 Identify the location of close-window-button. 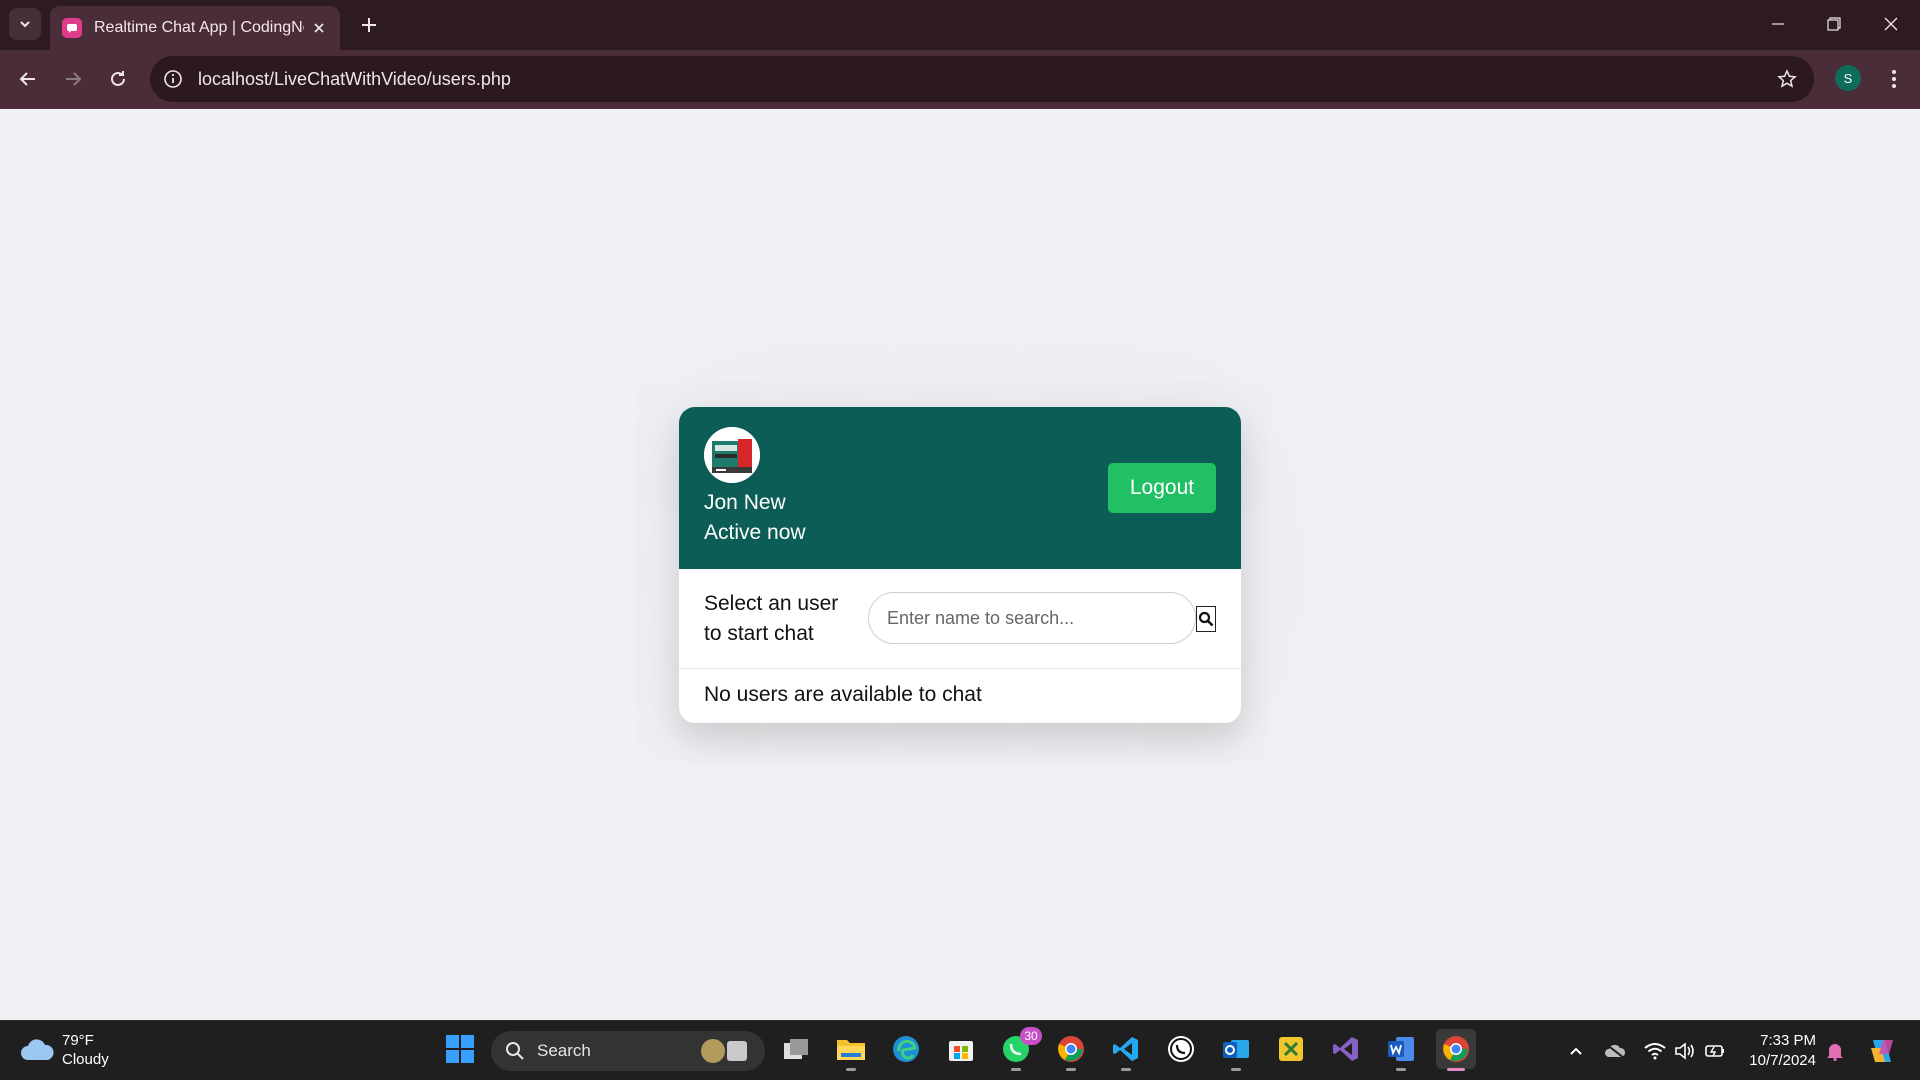
(1891, 24).